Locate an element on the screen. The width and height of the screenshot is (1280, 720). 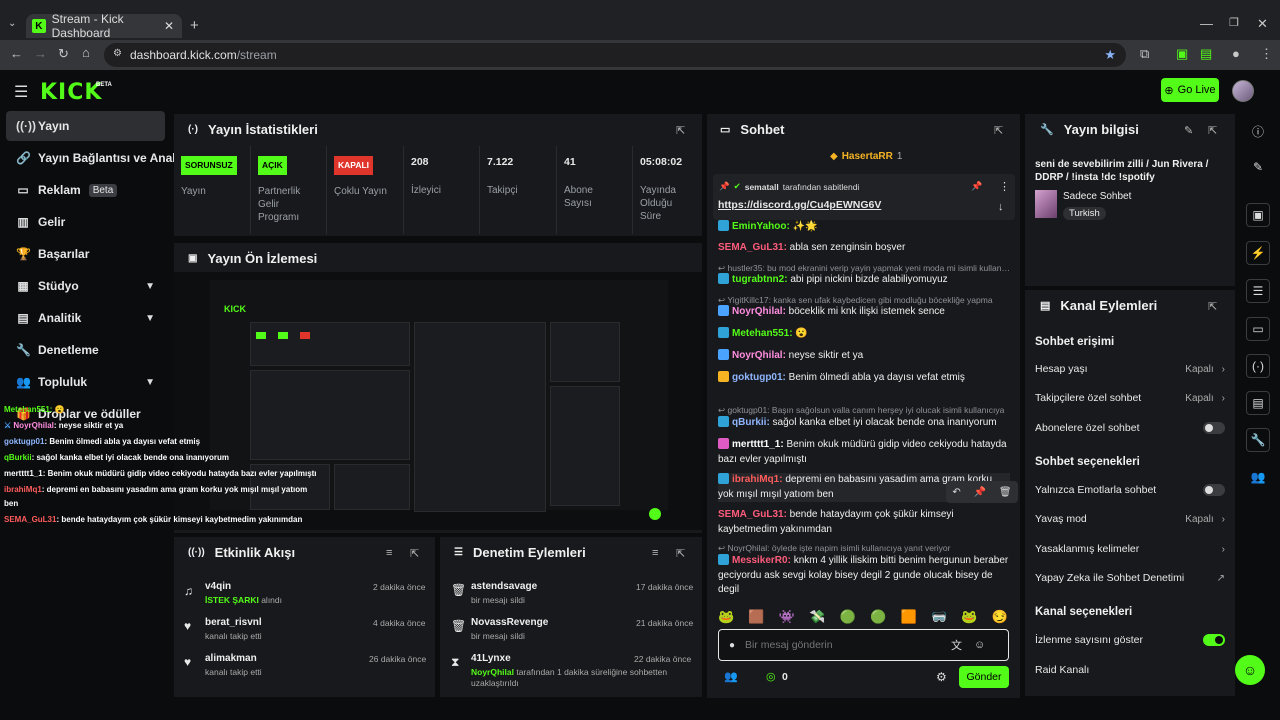
emoji-icon: ☺ is located at coordinates (979, 645).